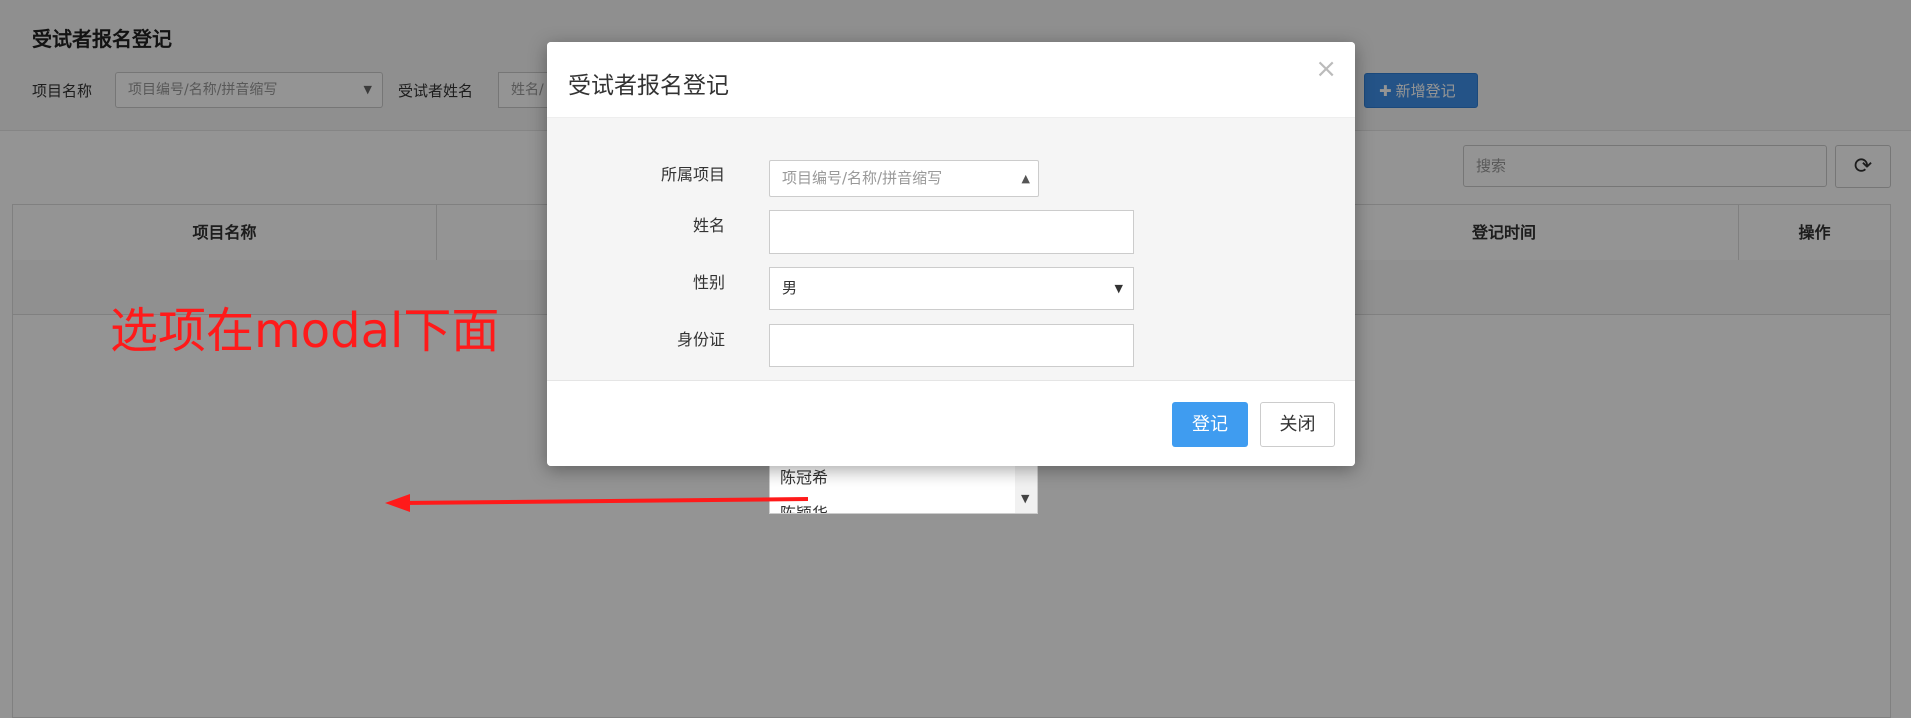 Image resolution: width=1911 pixels, height=718 pixels. I want to click on id-card-input, so click(951, 345).